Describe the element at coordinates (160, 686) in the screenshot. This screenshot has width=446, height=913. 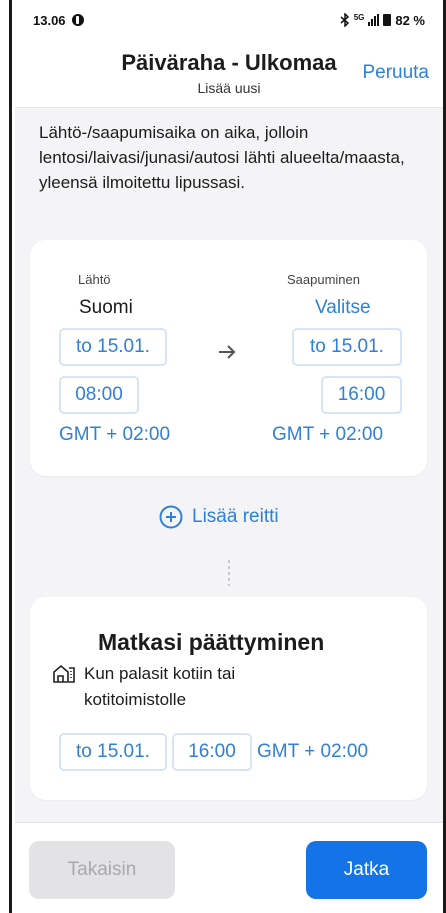
I see `trip-end-description: Kun palasit kotiin tai kotitoimistolle` at that location.